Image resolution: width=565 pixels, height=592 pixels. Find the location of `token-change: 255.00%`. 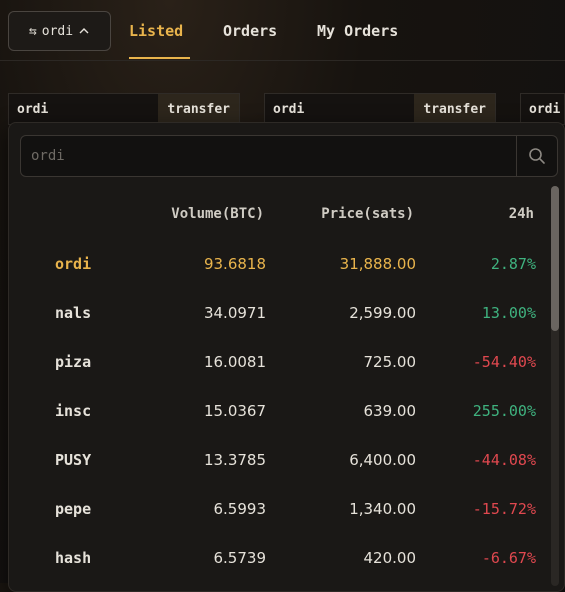

token-change: 255.00% is located at coordinates (504, 411).